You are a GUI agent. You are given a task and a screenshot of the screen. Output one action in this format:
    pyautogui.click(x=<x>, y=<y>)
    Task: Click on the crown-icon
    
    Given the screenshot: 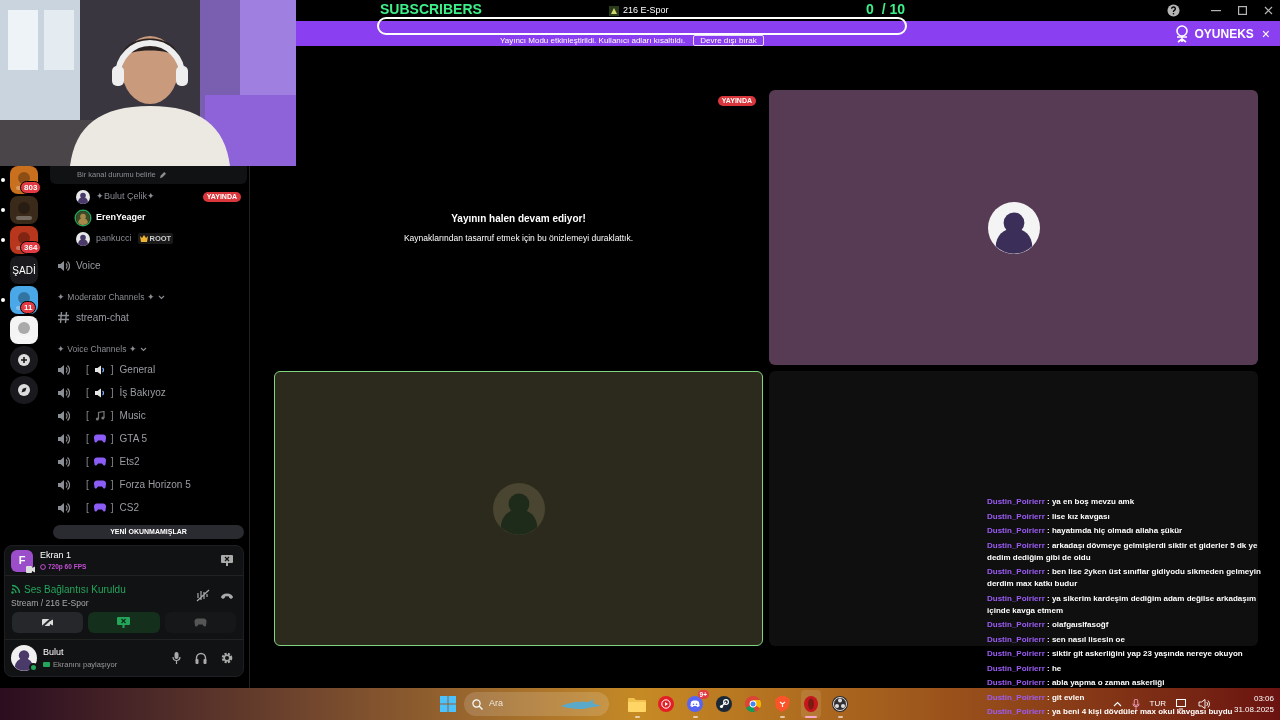 What is the action you would take?
    pyautogui.click(x=143, y=238)
    